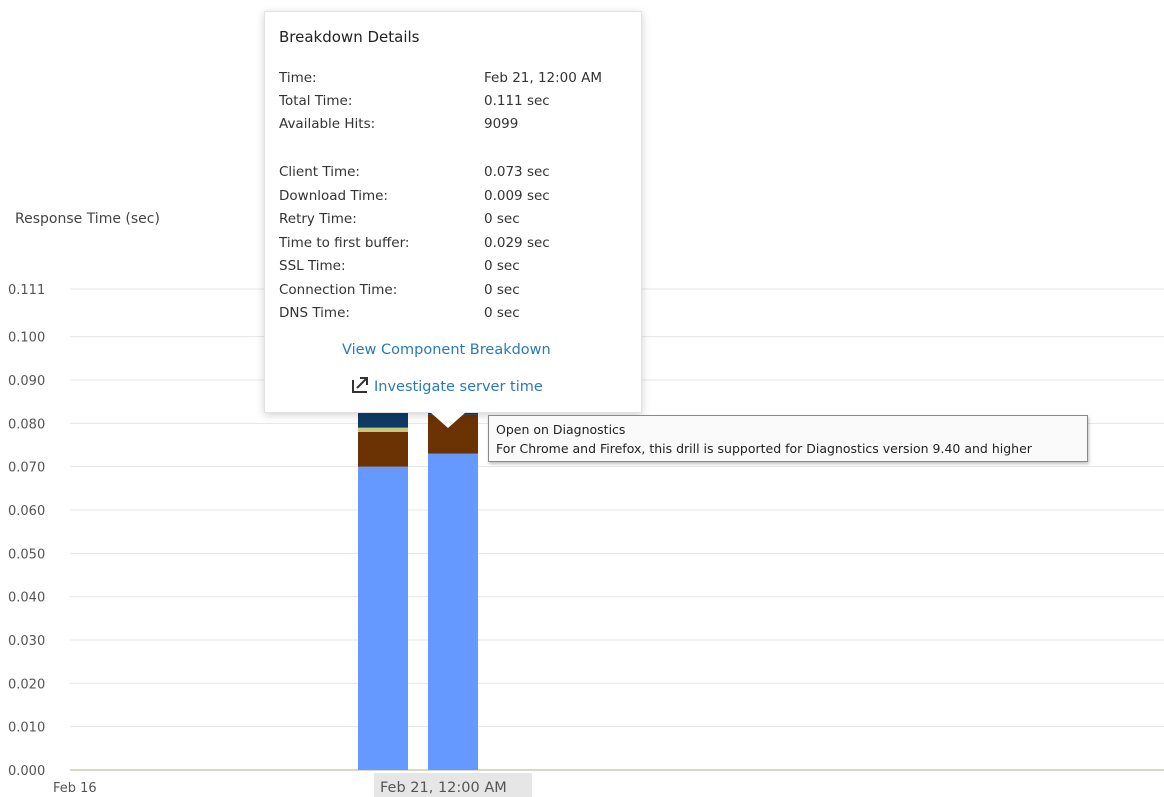  What do you see at coordinates (26, 771) in the screenshot?
I see `y-tick-label: 0.000` at bounding box center [26, 771].